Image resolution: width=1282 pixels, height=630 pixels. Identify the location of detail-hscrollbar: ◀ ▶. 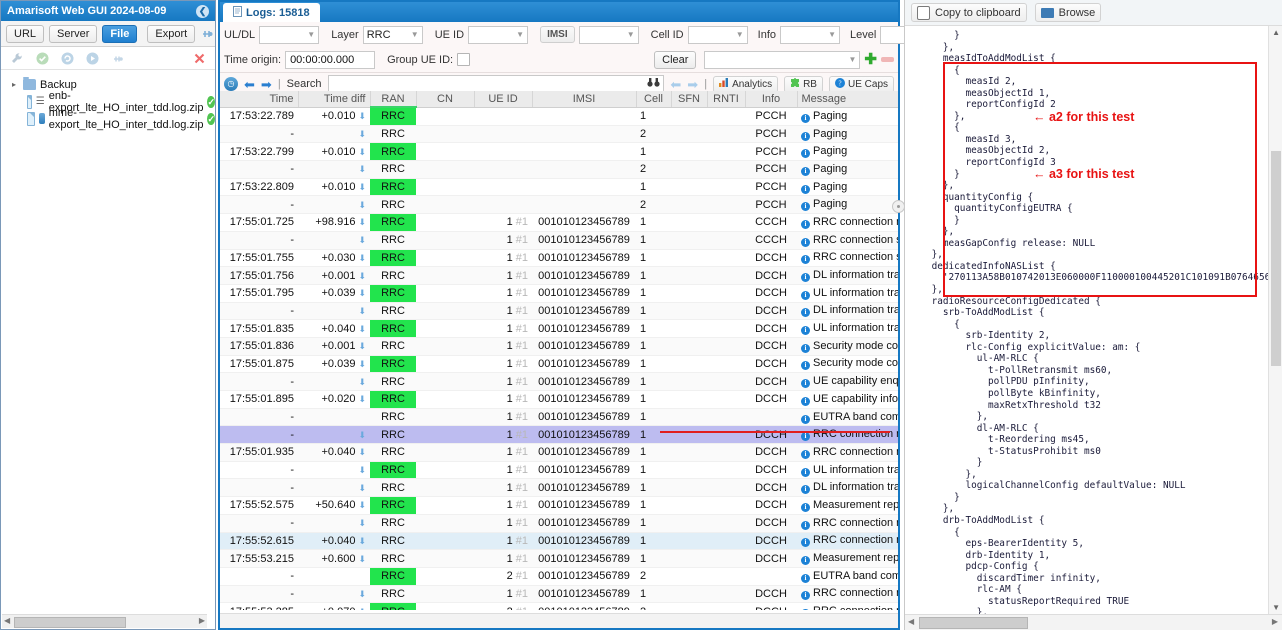
(1093, 622).